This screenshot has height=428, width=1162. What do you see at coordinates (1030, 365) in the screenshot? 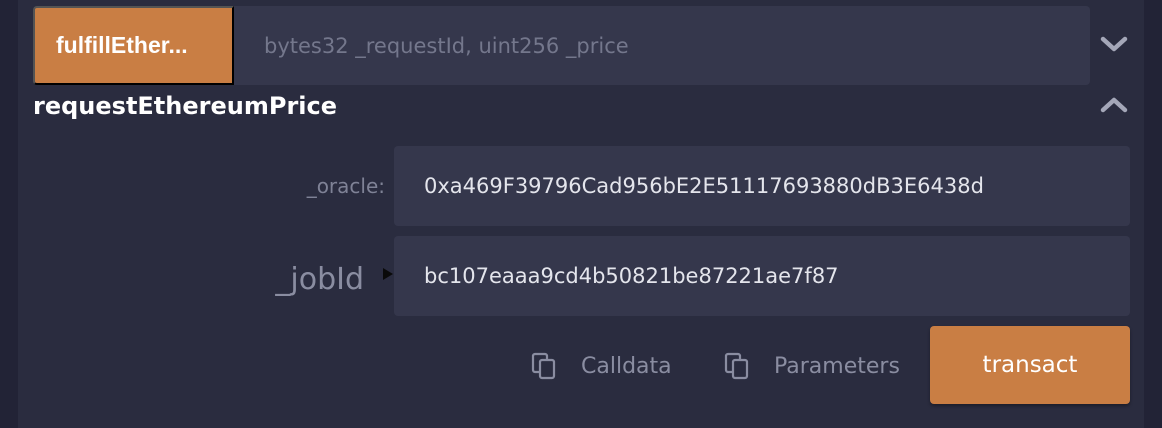
I see `transact-button: transact` at bounding box center [1030, 365].